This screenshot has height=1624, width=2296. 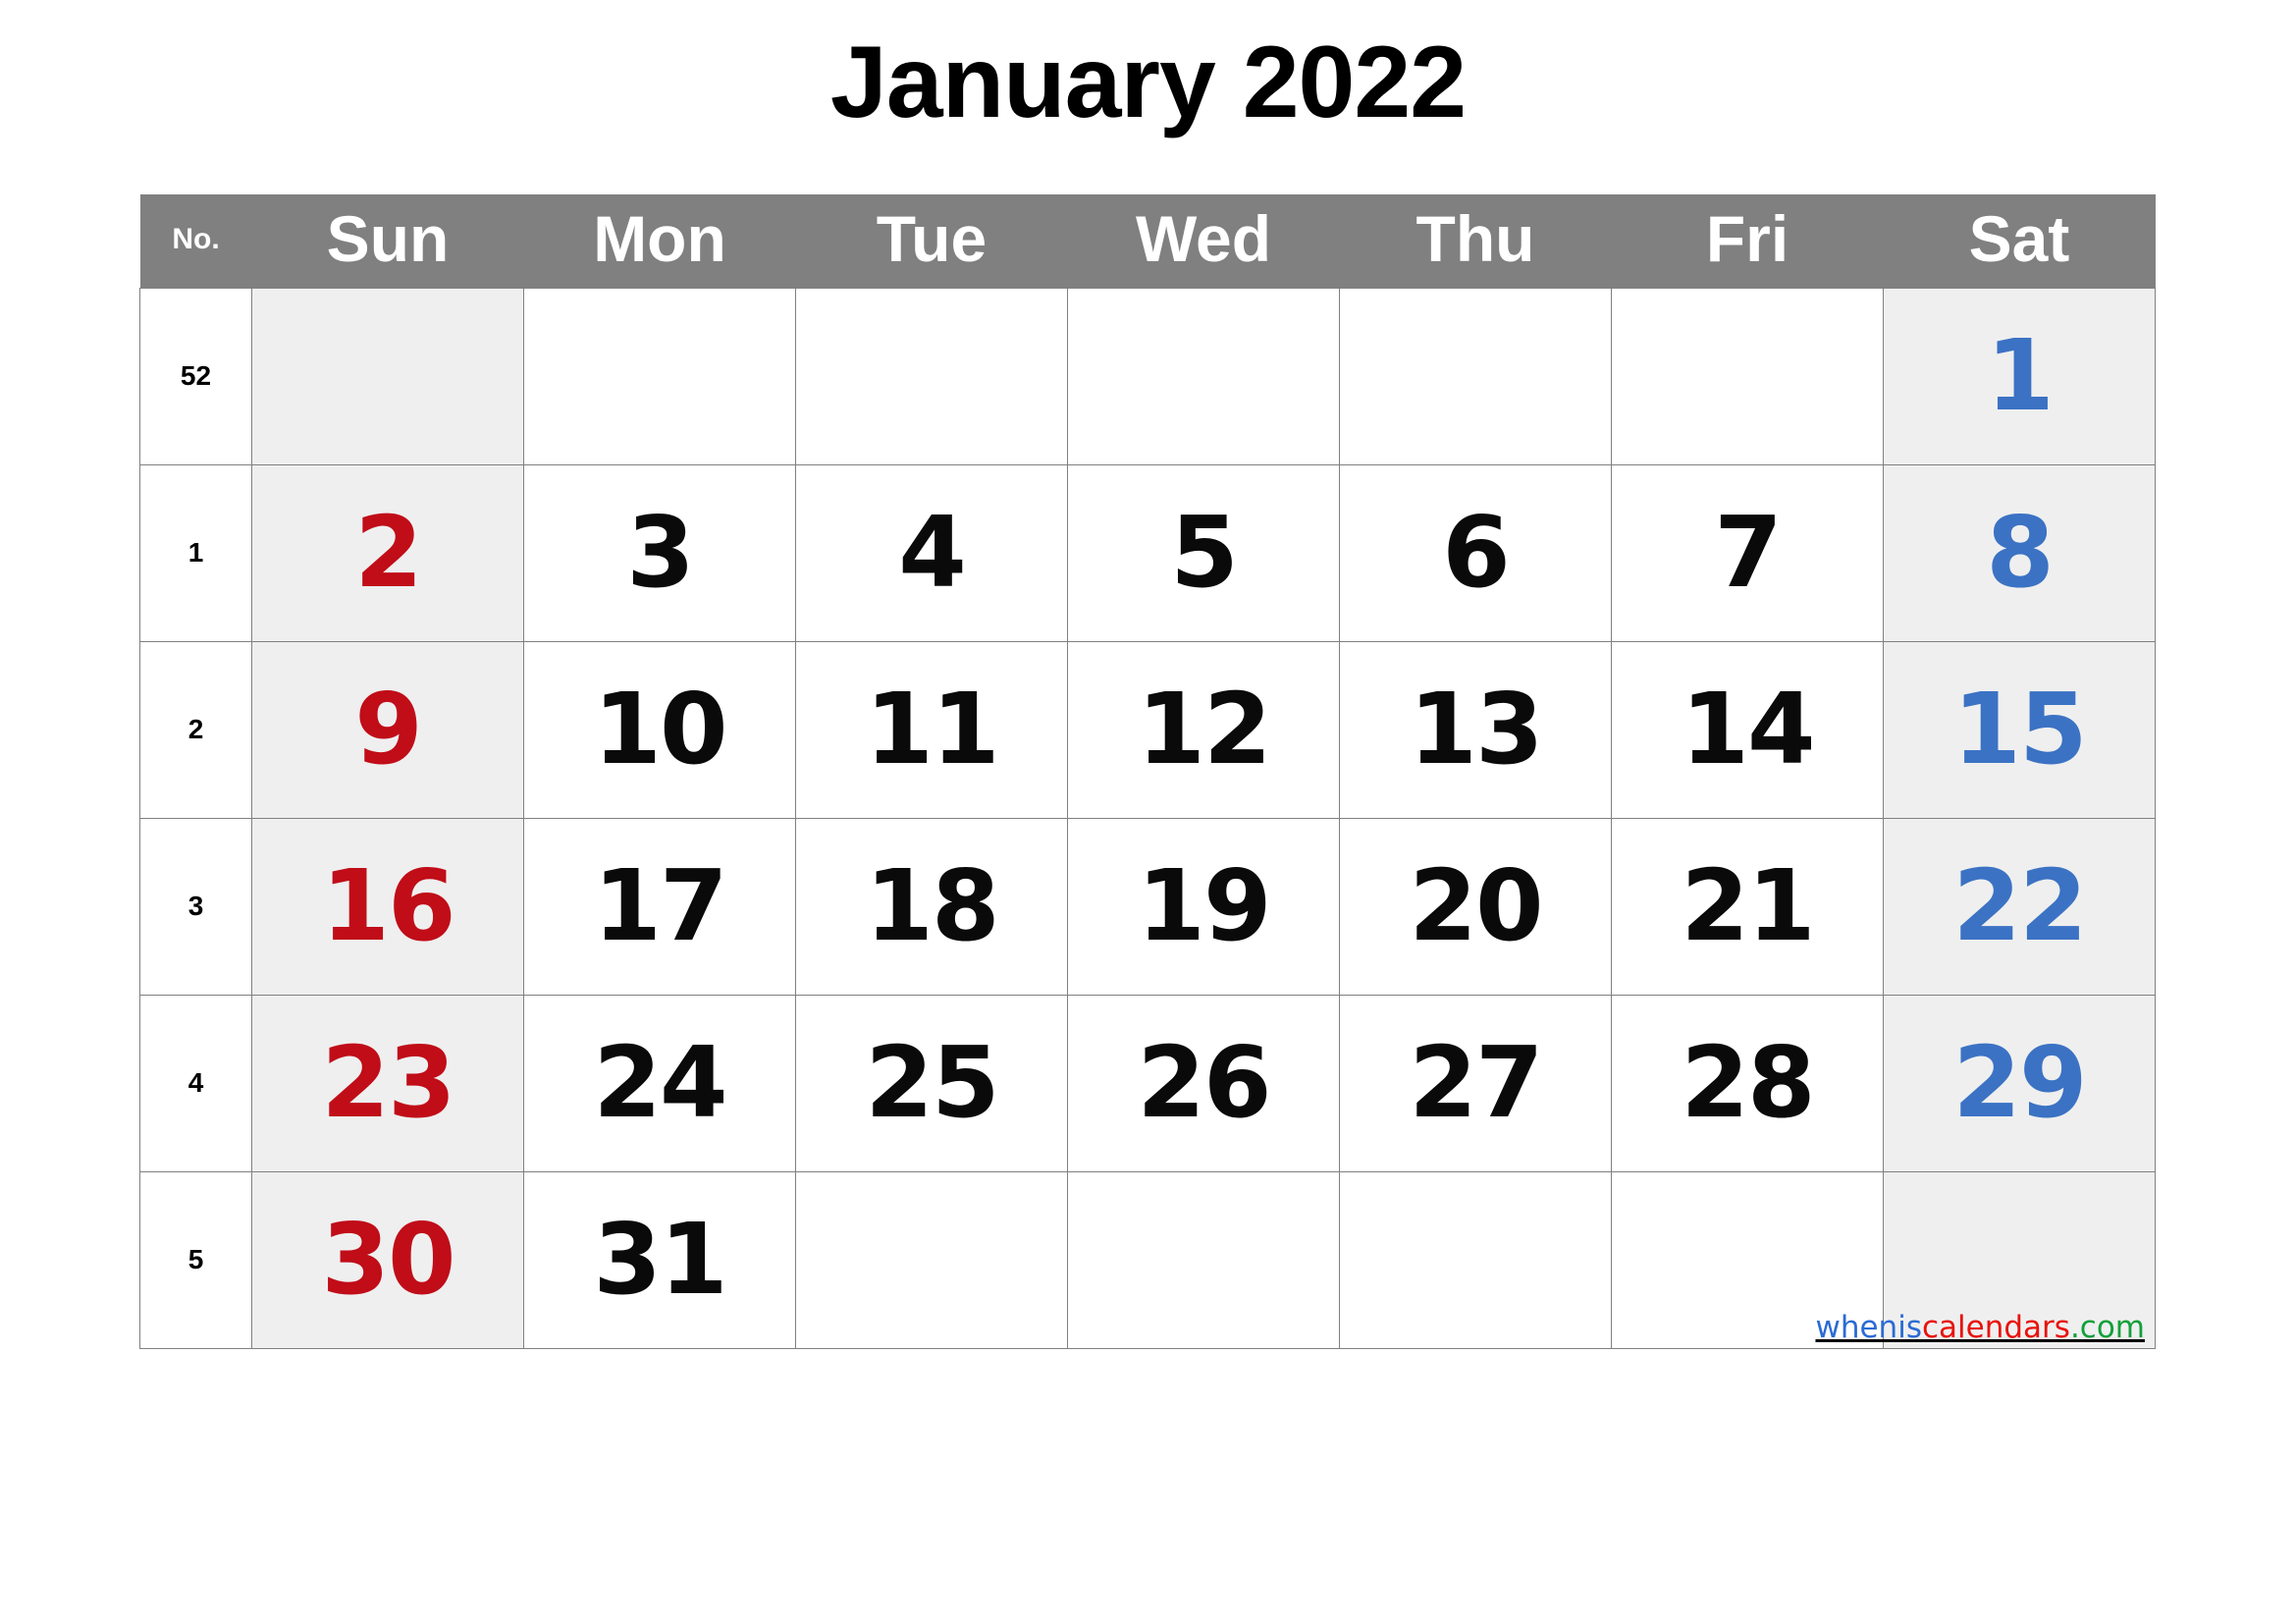 I want to click on week-number-cell: 3, so click(x=195, y=906).